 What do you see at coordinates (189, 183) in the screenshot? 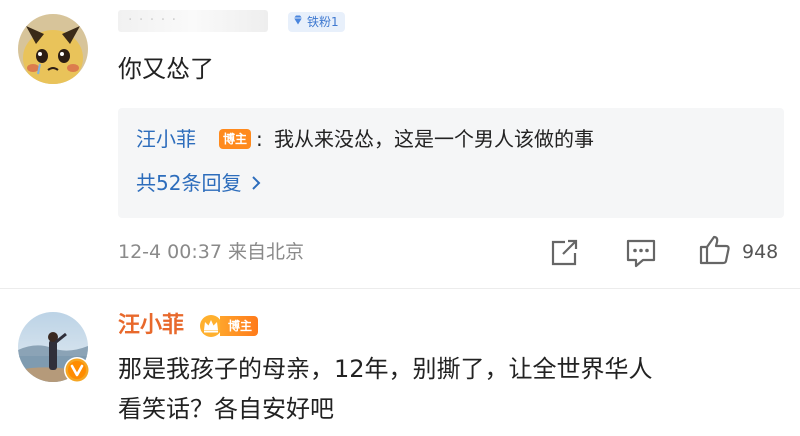
I see `reply-count-label: 共52条回复` at bounding box center [189, 183].